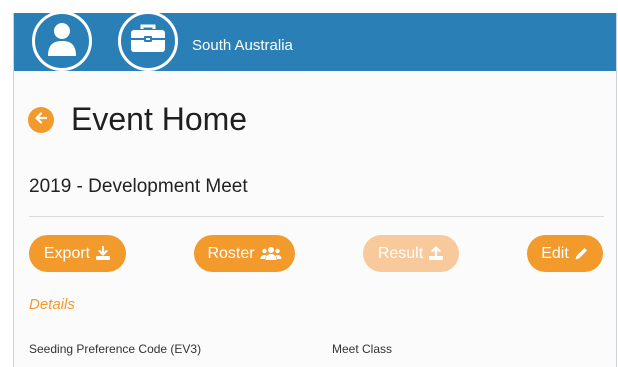  What do you see at coordinates (436, 253) in the screenshot?
I see `upload-icon` at bounding box center [436, 253].